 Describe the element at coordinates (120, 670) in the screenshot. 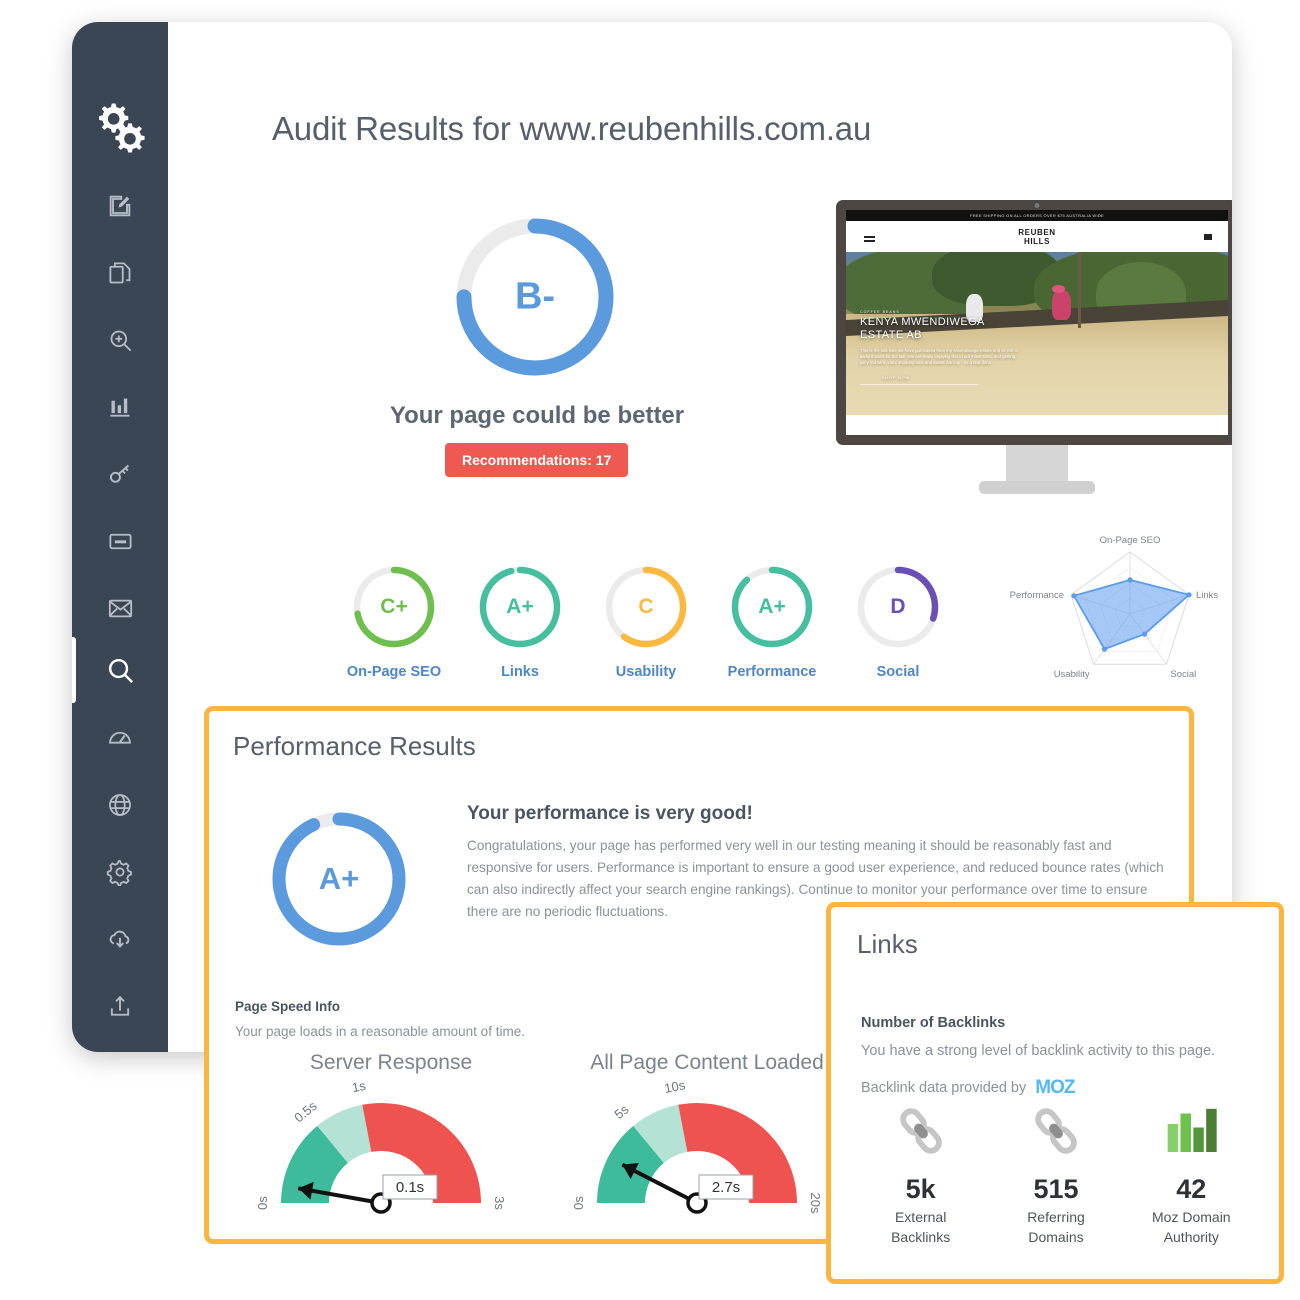

I see `sidebar-item-search` at that location.